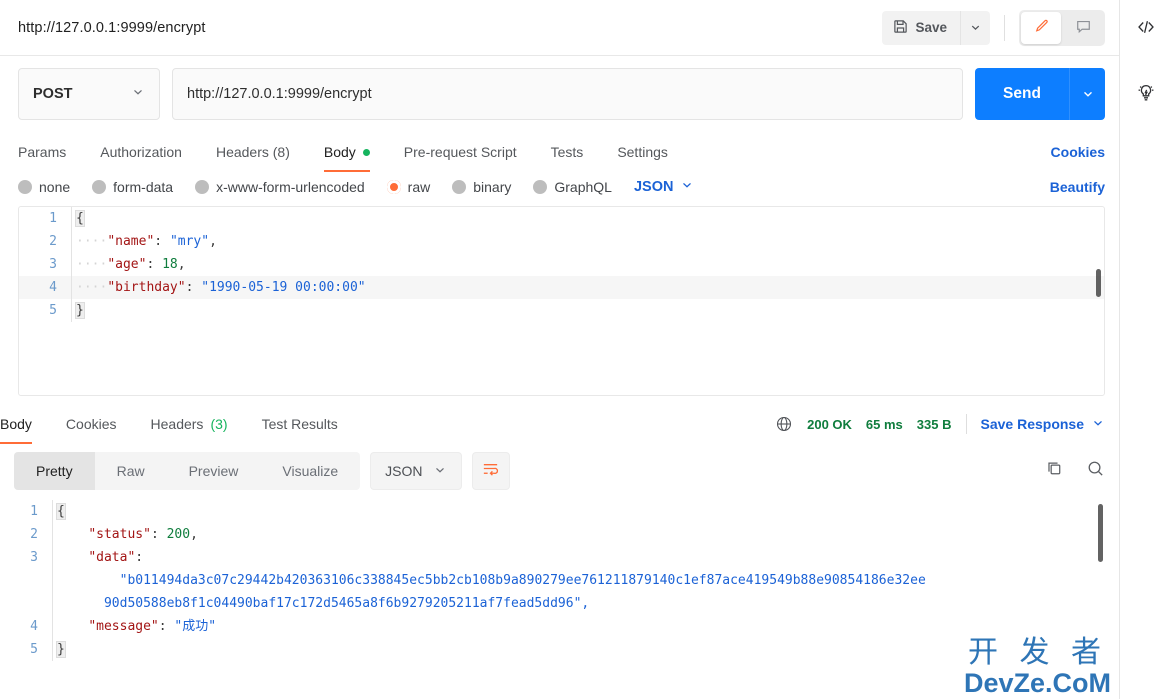 The height and width of the screenshot is (699, 1172). What do you see at coordinates (559, 557) in the screenshot?
I see `code-line: 3 "data":` at bounding box center [559, 557].